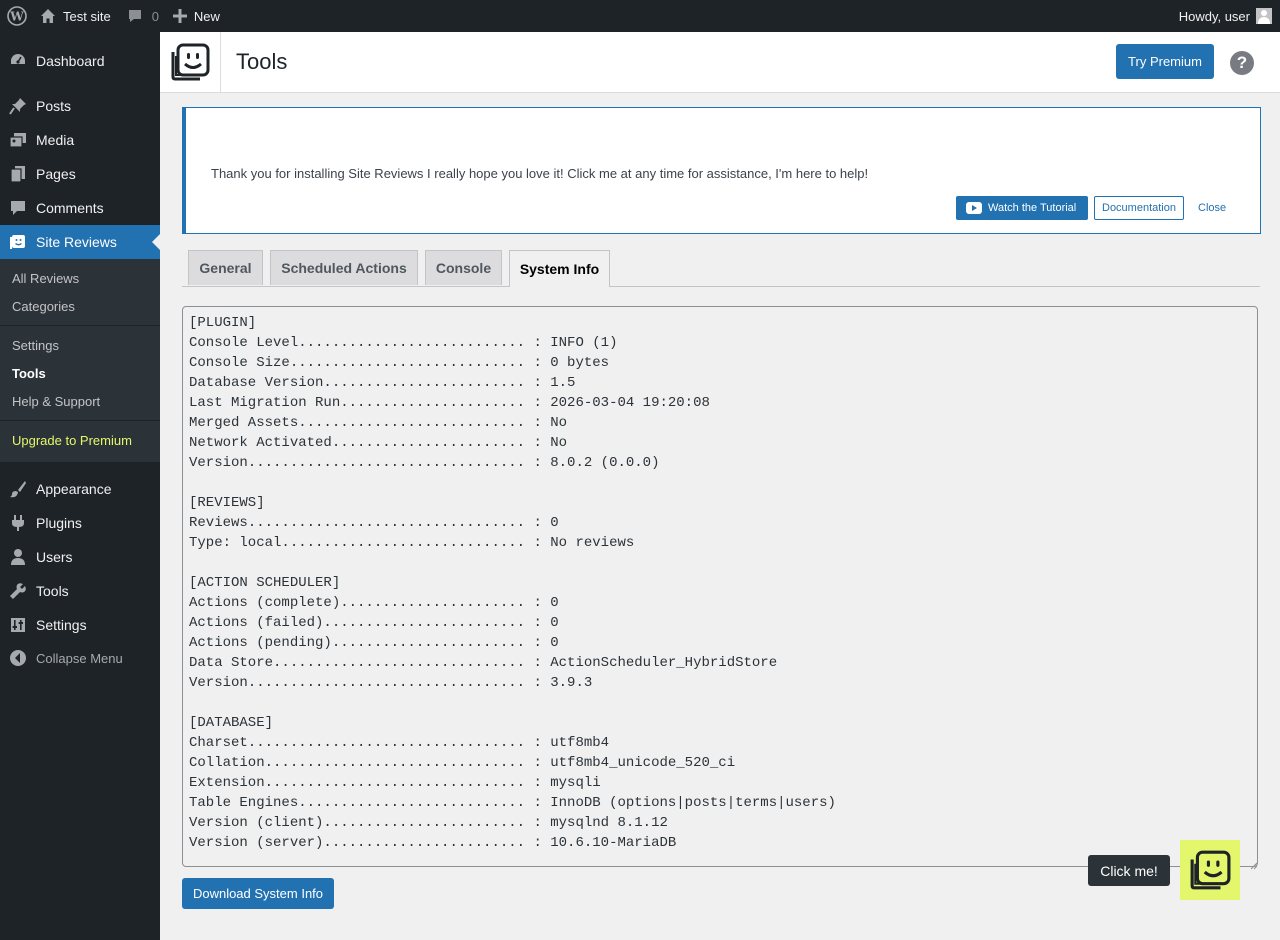 The width and height of the screenshot is (1280, 940). What do you see at coordinates (262, 61) in the screenshot?
I see `page-title: Tools` at bounding box center [262, 61].